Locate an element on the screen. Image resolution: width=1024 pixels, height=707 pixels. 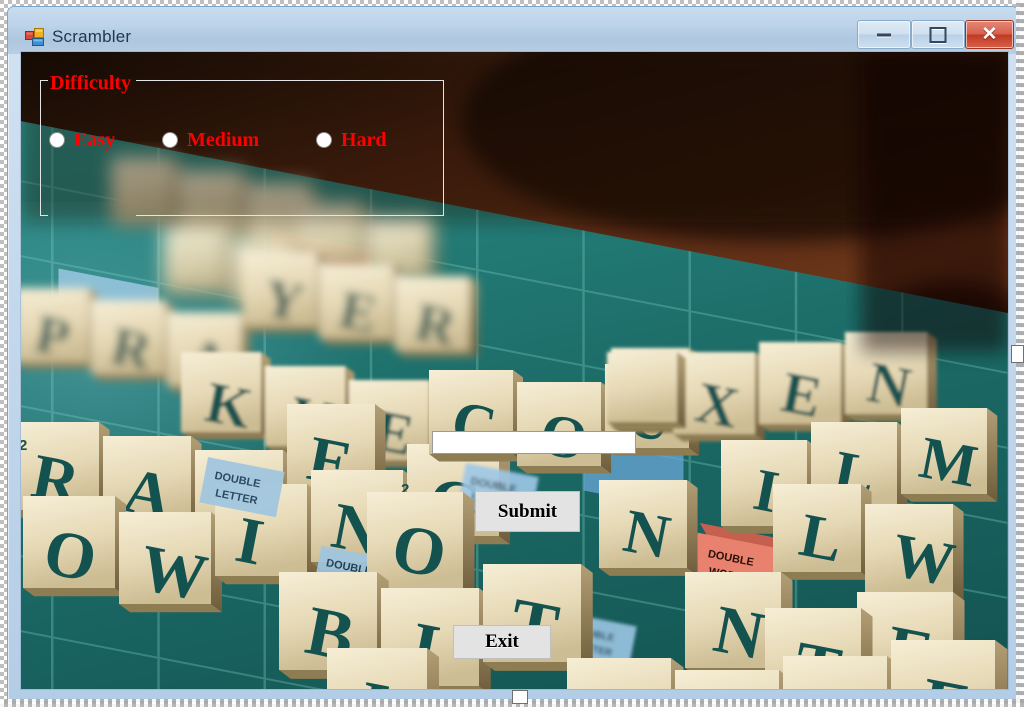
maximize-button is located at coordinates (938, 34).